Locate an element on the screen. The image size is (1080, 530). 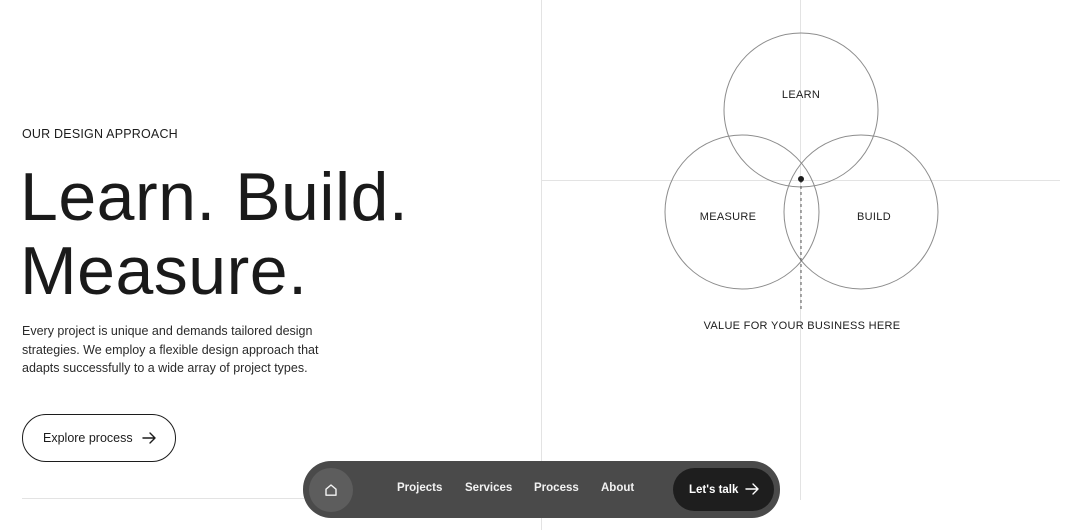
home-icon is located at coordinates (331, 490).